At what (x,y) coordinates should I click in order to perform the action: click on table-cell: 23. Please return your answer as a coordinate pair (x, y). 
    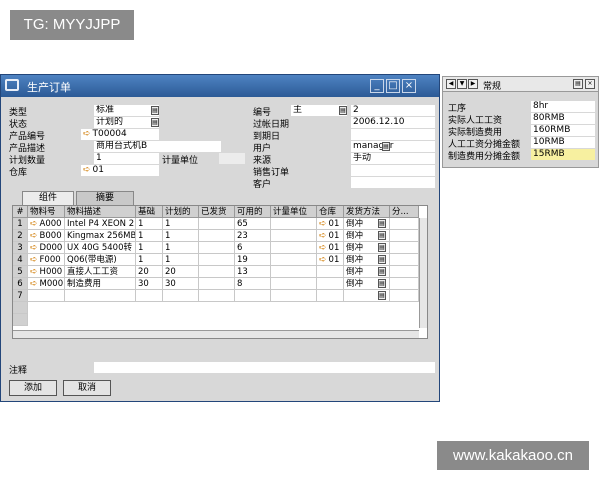
    Looking at the image, I should click on (253, 236).